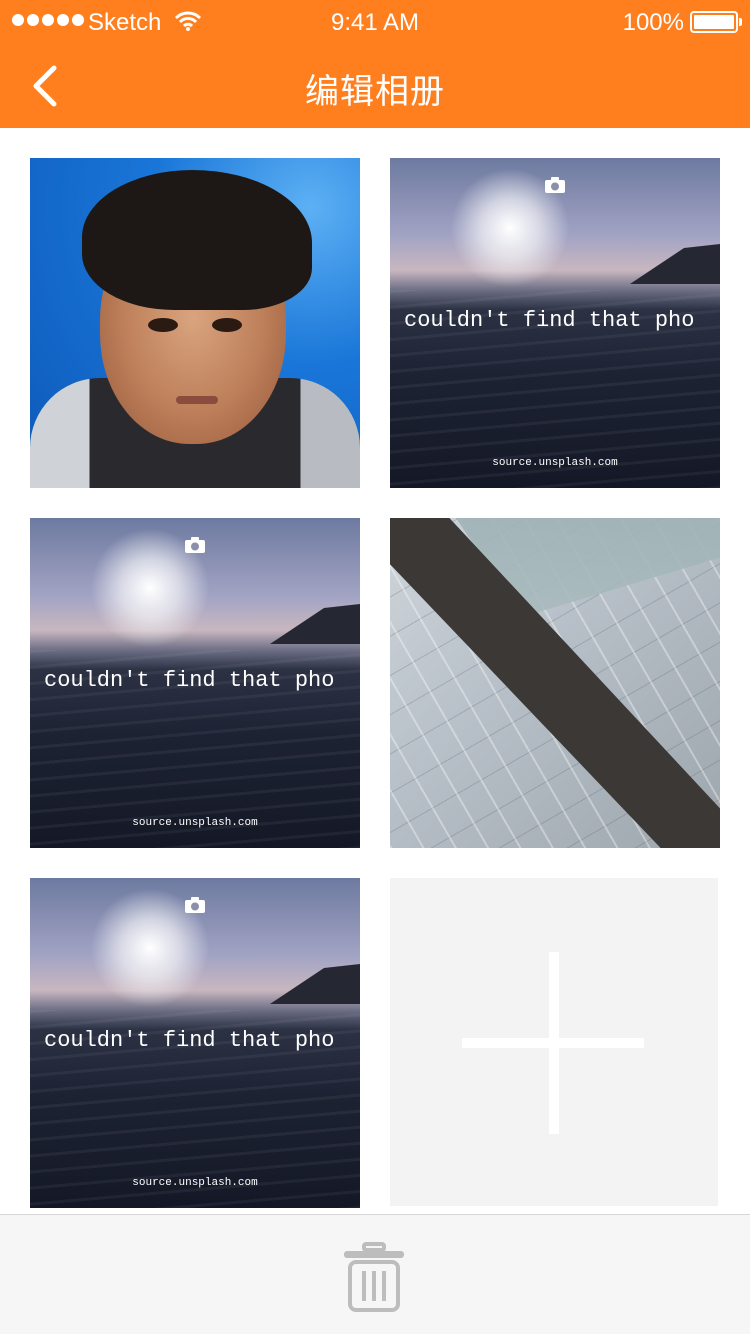  Describe the element at coordinates (375, 22) in the screenshot. I see `status-bar: Sketch 9:41 AM 100%` at that location.